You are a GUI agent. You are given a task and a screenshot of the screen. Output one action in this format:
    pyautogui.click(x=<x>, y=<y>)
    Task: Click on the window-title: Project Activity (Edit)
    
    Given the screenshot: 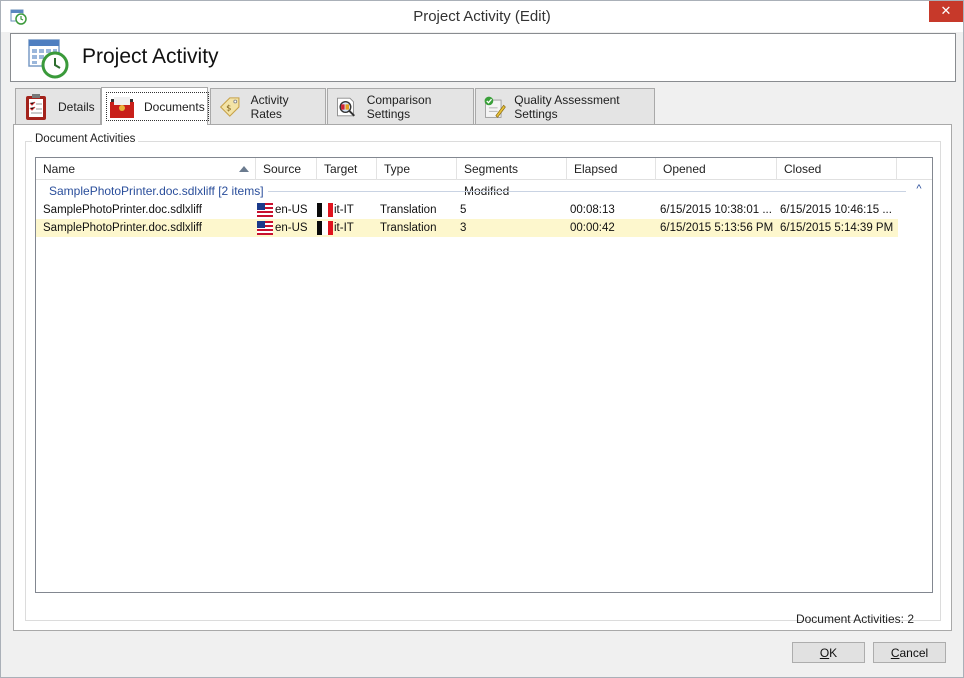 What is the action you would take?
    pyautogui.click(x=482, y=16)
    